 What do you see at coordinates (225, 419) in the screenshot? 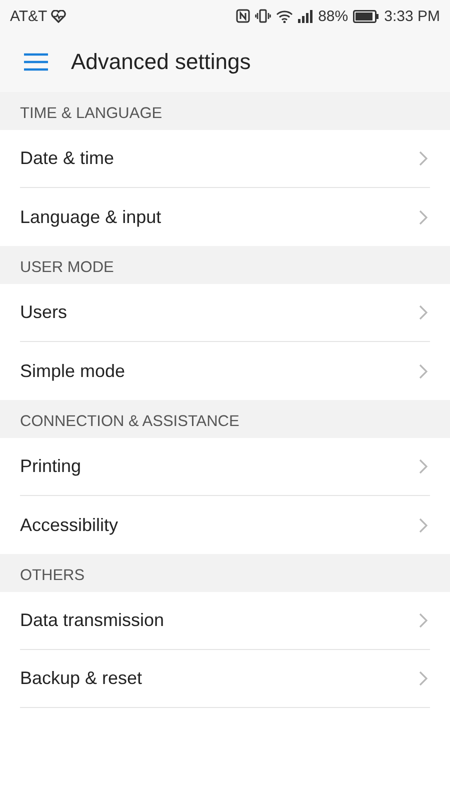
I see `section-header: CONNECTION & ASSISTANCE` at bounding box center [225, 419].